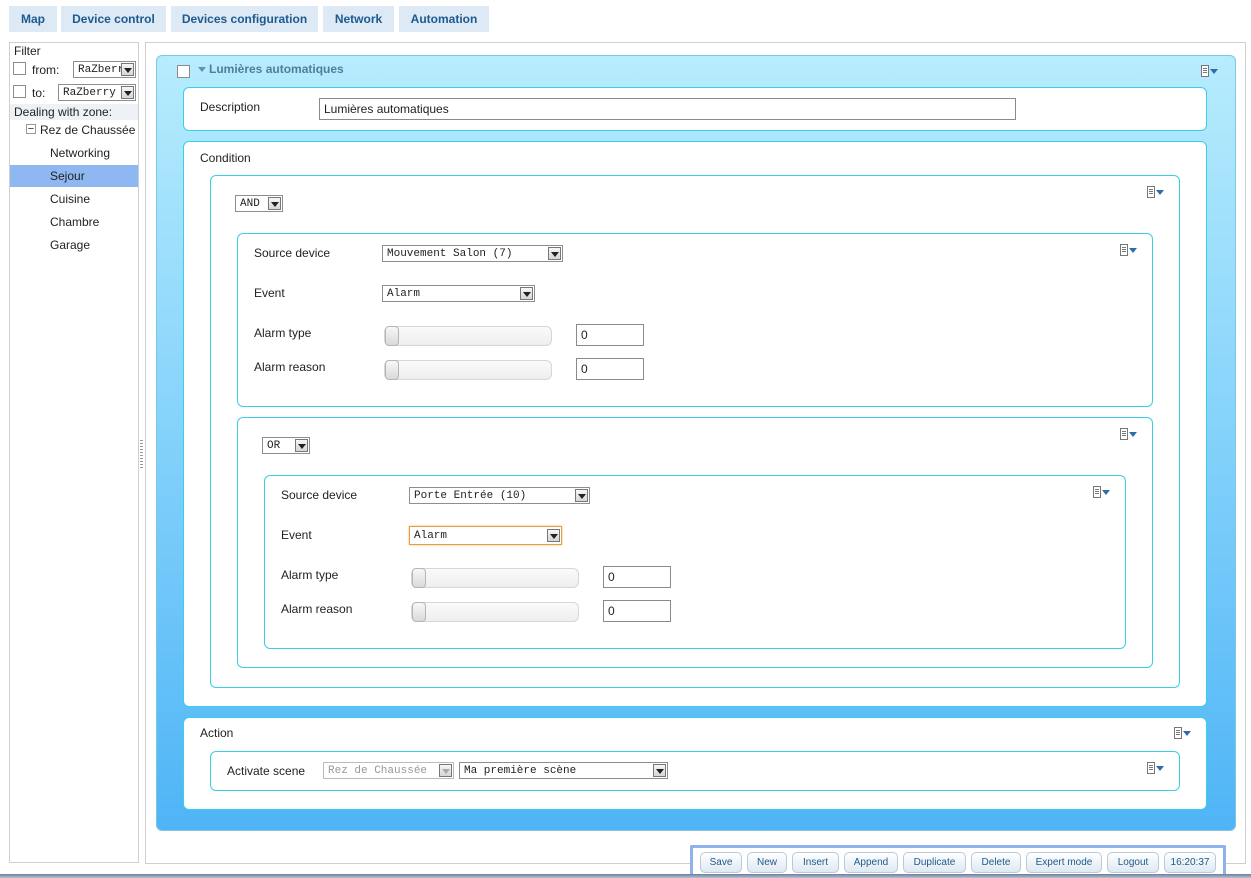 The image size is (1251, 878). What do you see at coordinates (934, 862) in the screenshot?
I see `duplicate-button: Duplicate` at bounding box center [934, 862].